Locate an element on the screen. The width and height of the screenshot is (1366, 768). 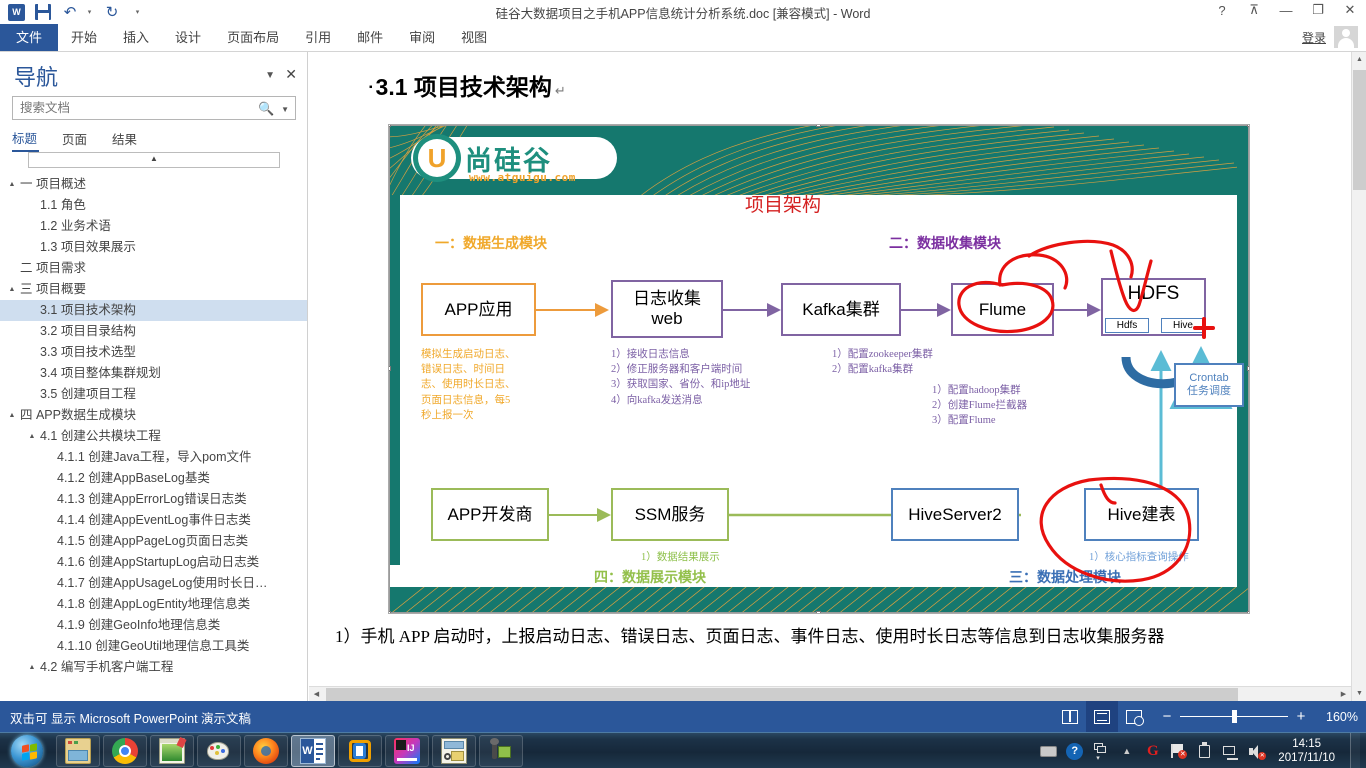
scroll-left-icon: ◀ is located at coordinates (316, 694).